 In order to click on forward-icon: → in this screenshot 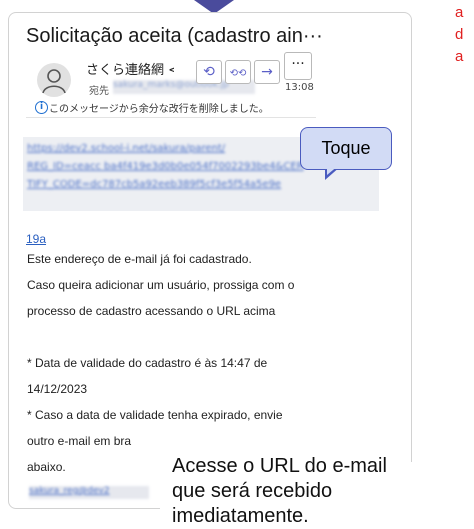, I will do `click(267, 72)`.